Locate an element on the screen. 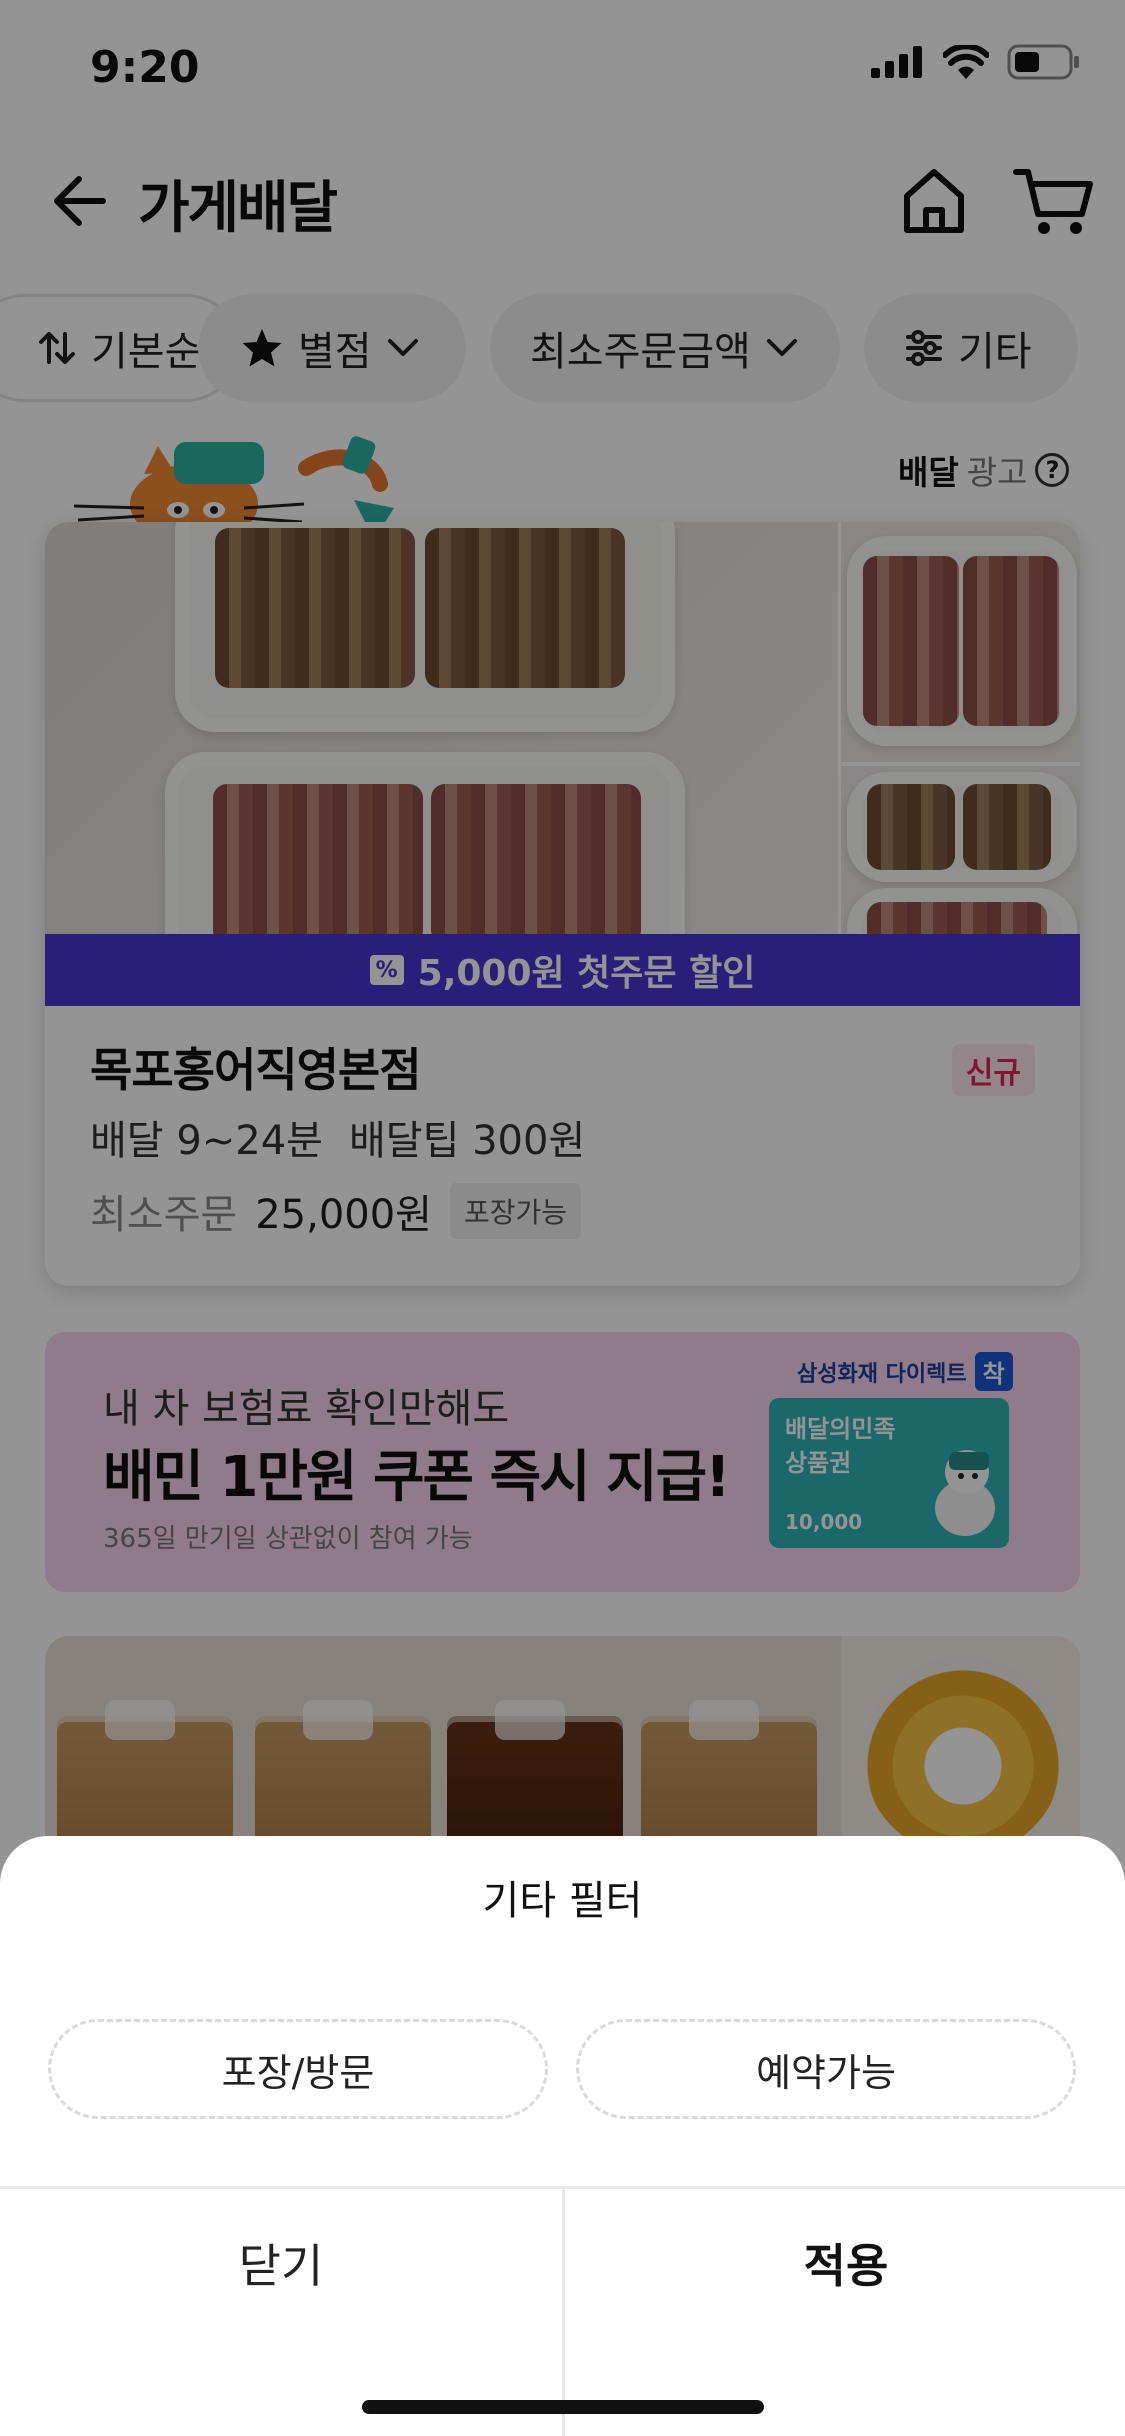  pickup-option-toggle: 포장/방문 is located at coordinates (298, 2069).